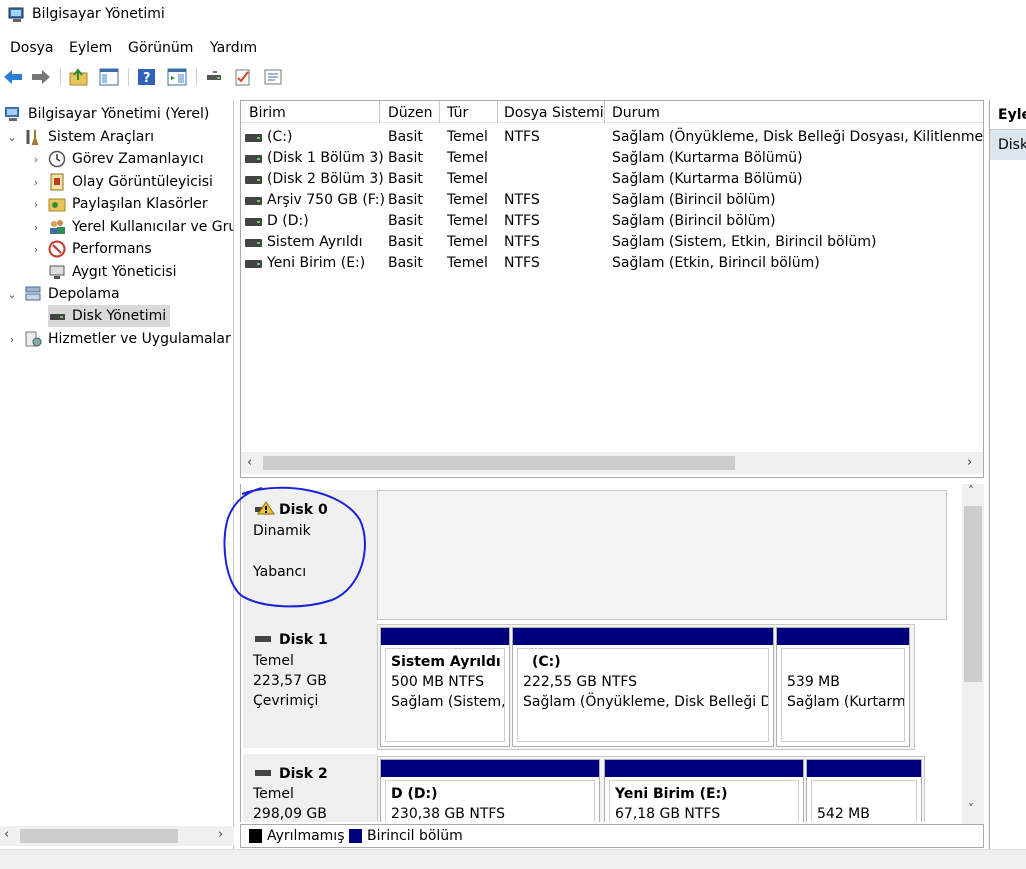 The width and height of the screenshot is (1026, 869). Describe the element at coordinates (80, 137) in the screenshot. I see `tree-item-system-tools: ⌄ Sistem Araçları` at that location.